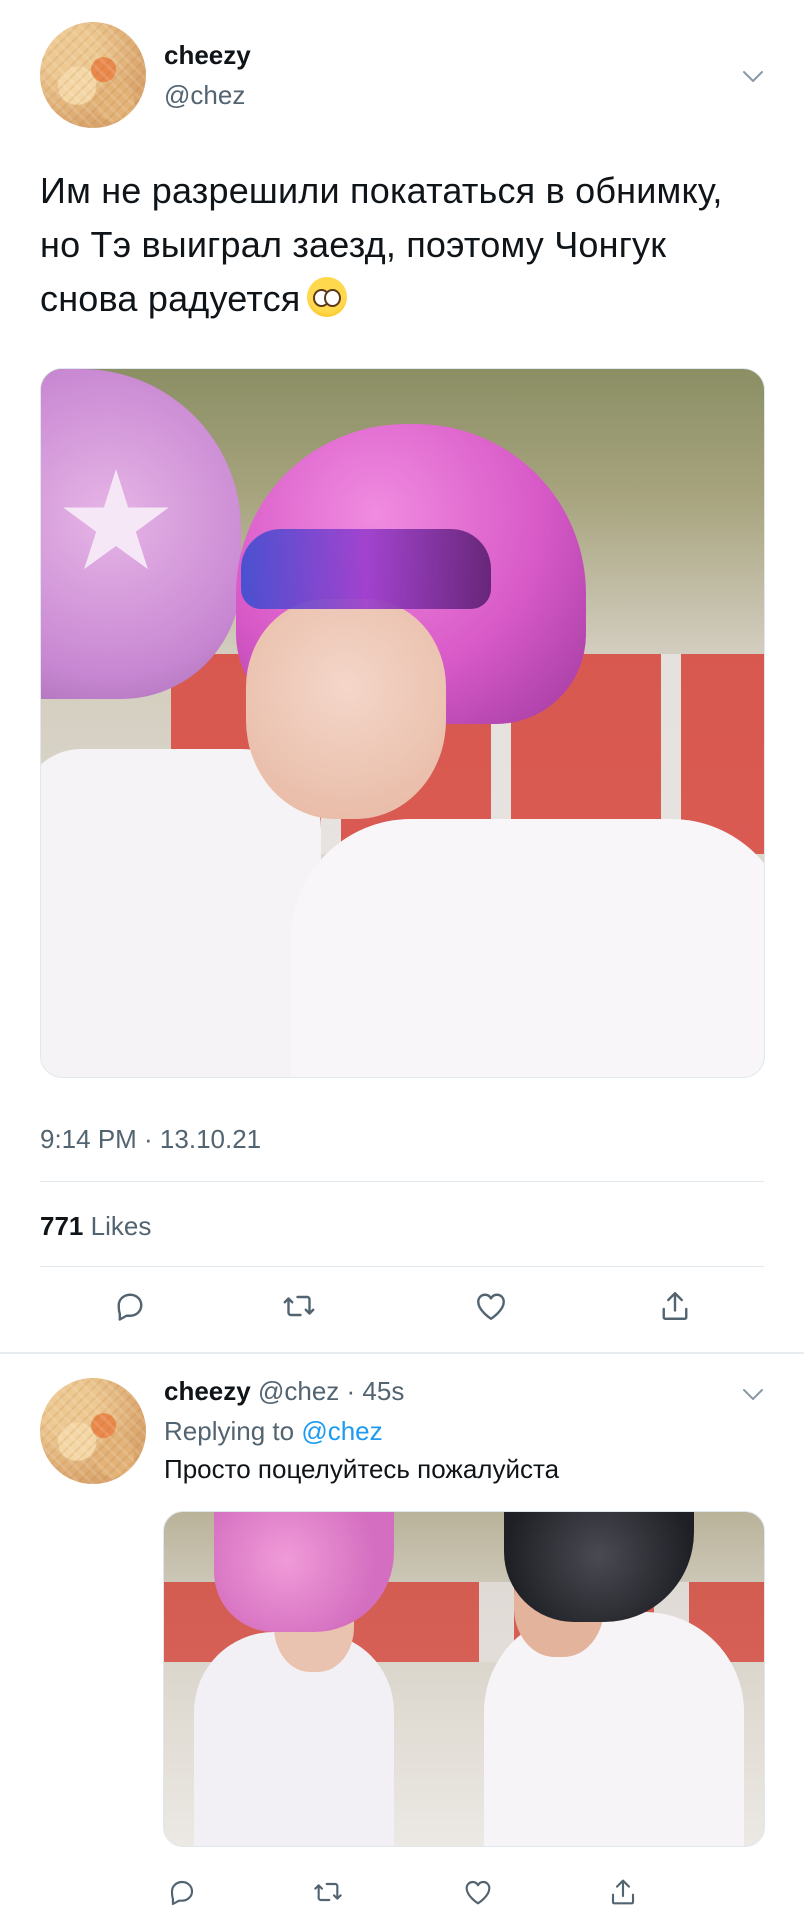 The image size is (804, 1920). What do you see at coordinates (207, 55) in the screenshot?
I see `author-name: cheezy` at bounding box center [207, 55].